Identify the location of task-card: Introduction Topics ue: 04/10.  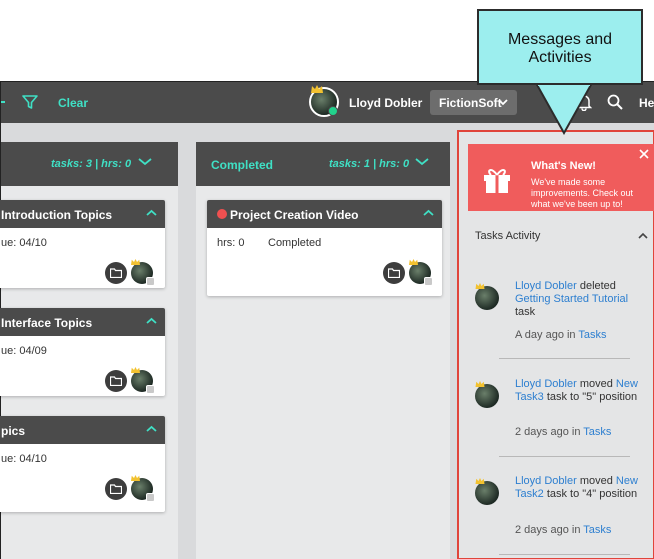
(82, 244).